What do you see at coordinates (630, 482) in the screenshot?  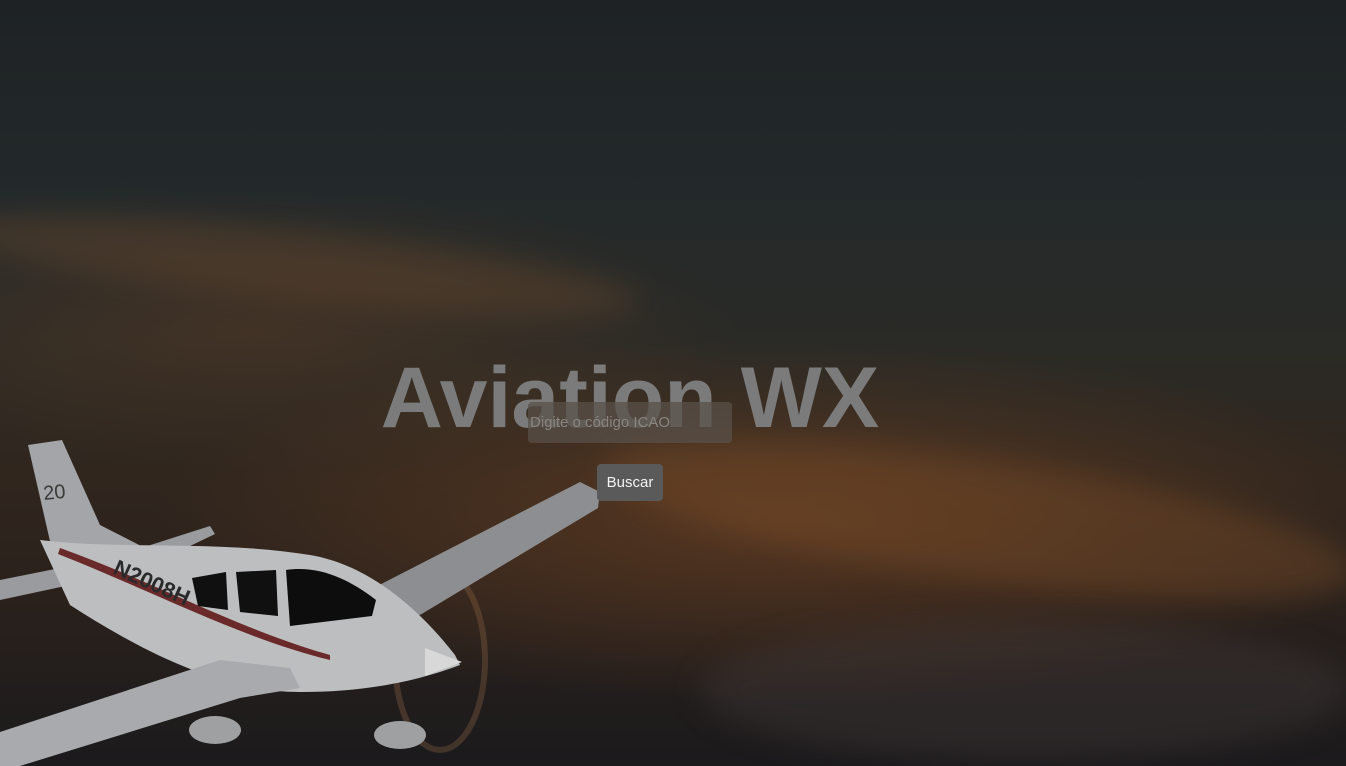 I see `search-button: Buscar` at bounding box center [630, 482].